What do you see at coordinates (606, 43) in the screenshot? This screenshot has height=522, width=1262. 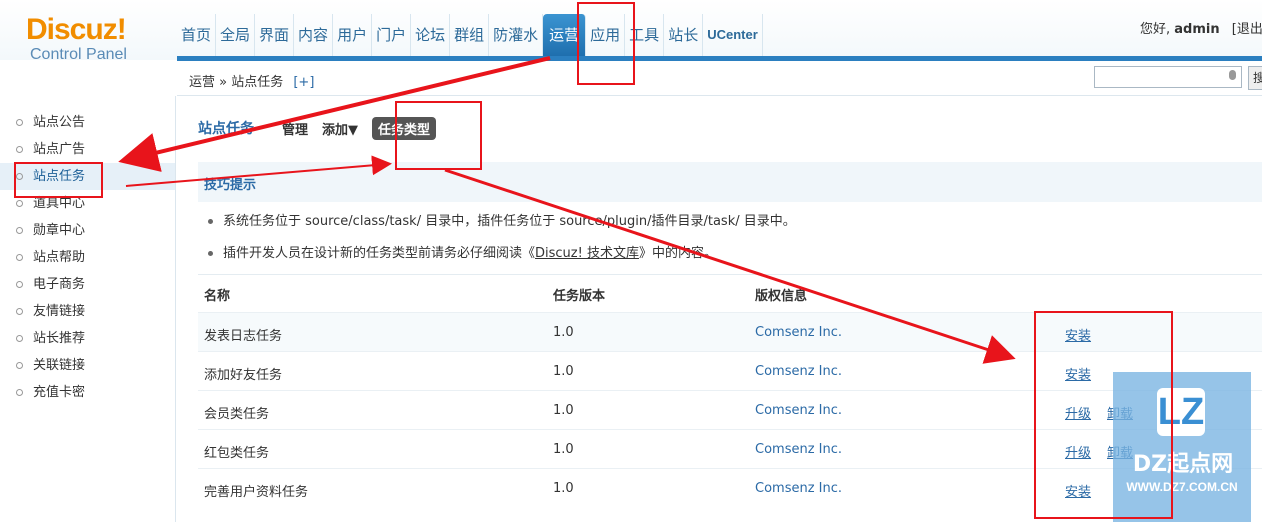 I see `annotation-box-nav` at bounding box center [606, 43].